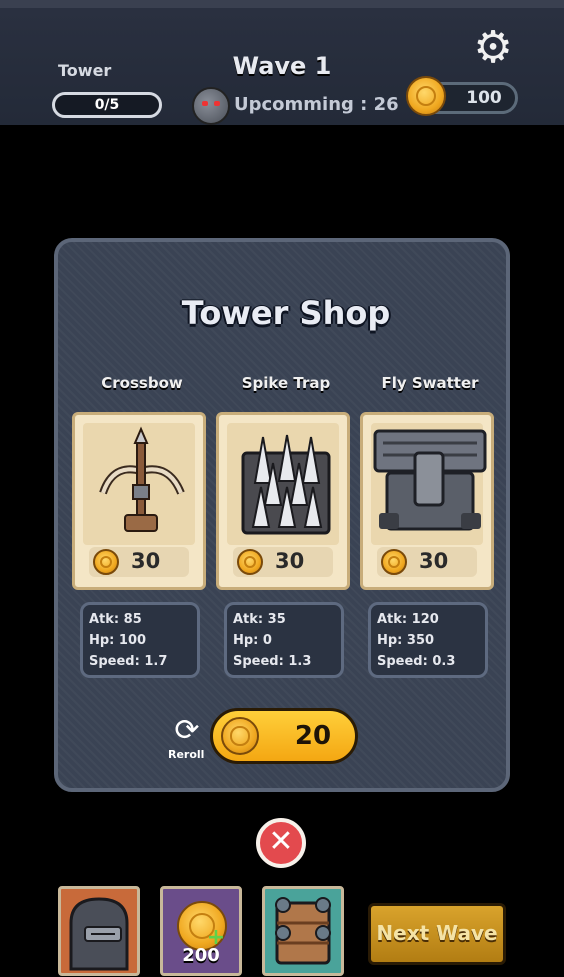 The image size is (564, 977). What do you see at coordinates (408, 619) in the screenshot?
I see `stat-atk: Atk: 120` at bounding box center [408, 619].